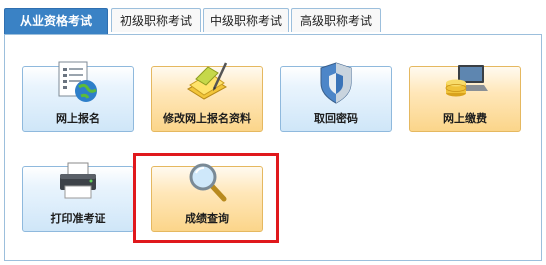  I want to click on modify-registration-label: 修改网上报名资料, so click(207, 118).